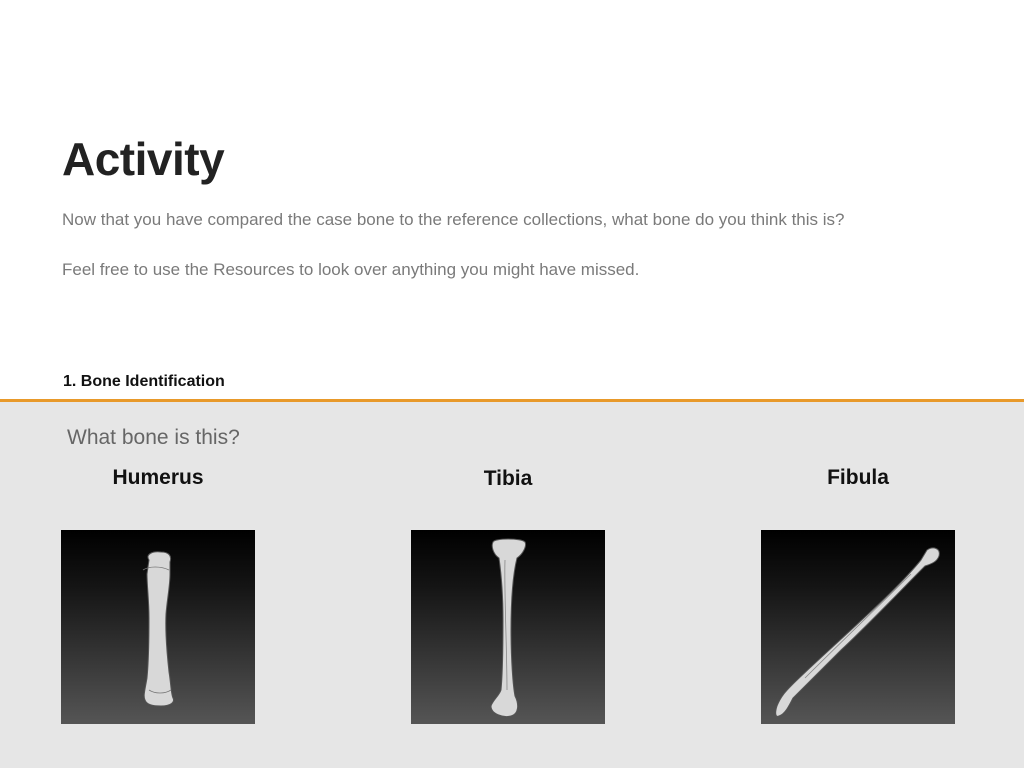 The image size is (1024, 768). I want to click on fibula-bone-image, so click(858, 627).